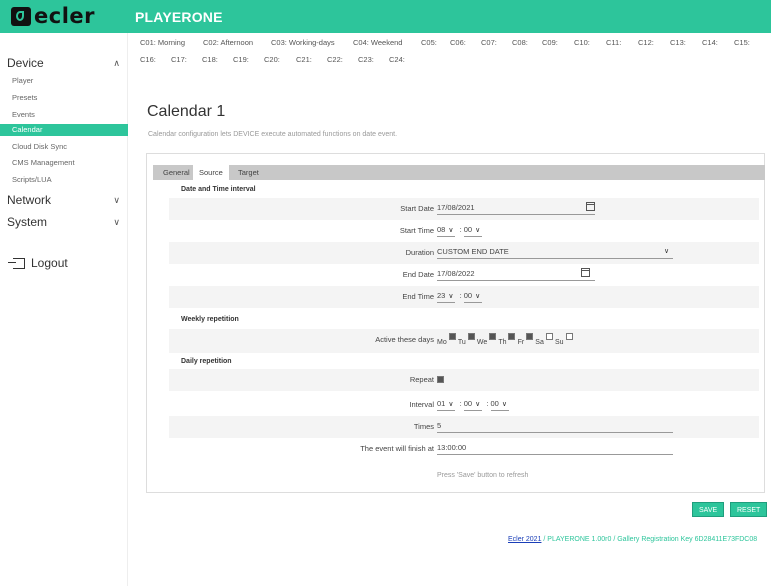  What do you see at coordinates (24, 97) in the screenshot?
I see `sidebar-item-presets: Presets` at bounding box center [24, 97].